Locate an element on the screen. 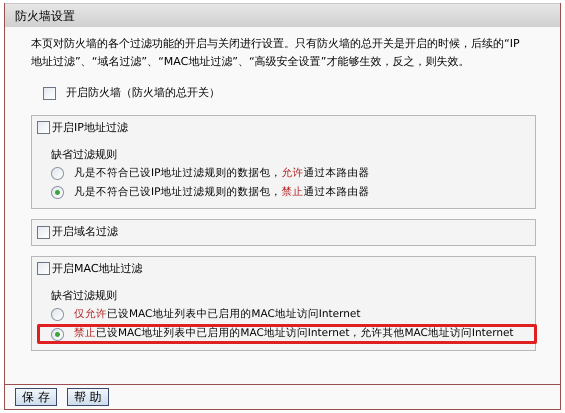  checkbox-label: 开启IP地址过滤 is located at coordinates (90, 128).